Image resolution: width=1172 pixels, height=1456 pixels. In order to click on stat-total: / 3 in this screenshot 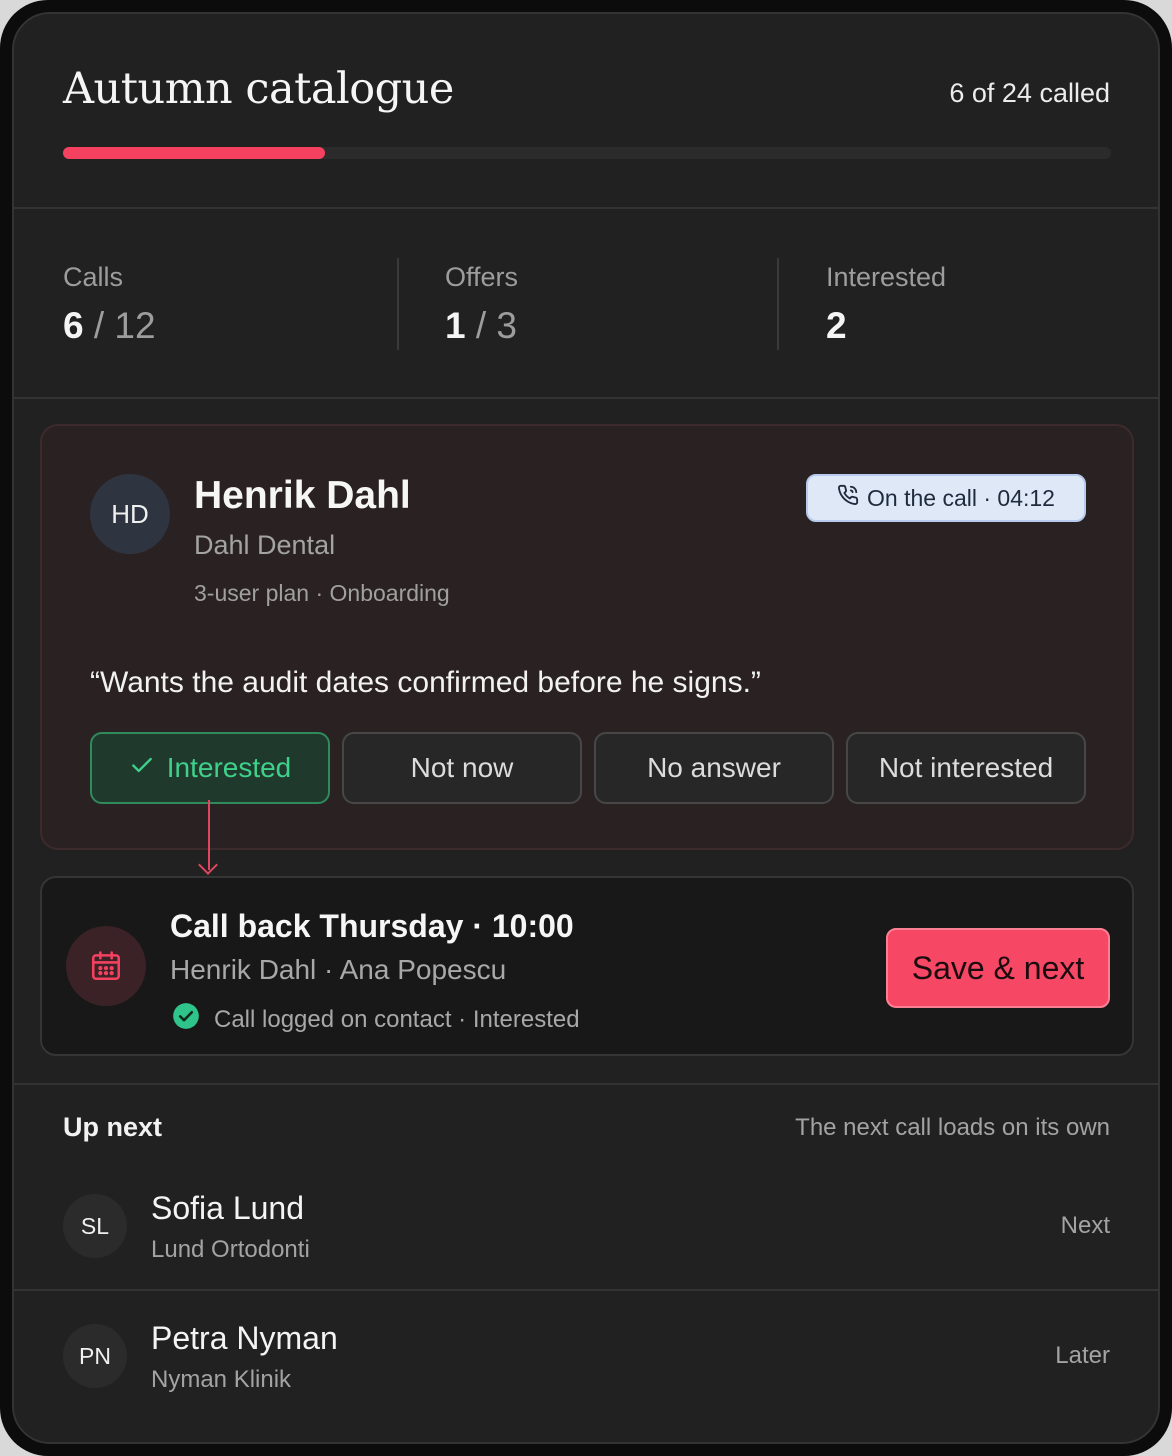, I will do `click(496, 325)`.